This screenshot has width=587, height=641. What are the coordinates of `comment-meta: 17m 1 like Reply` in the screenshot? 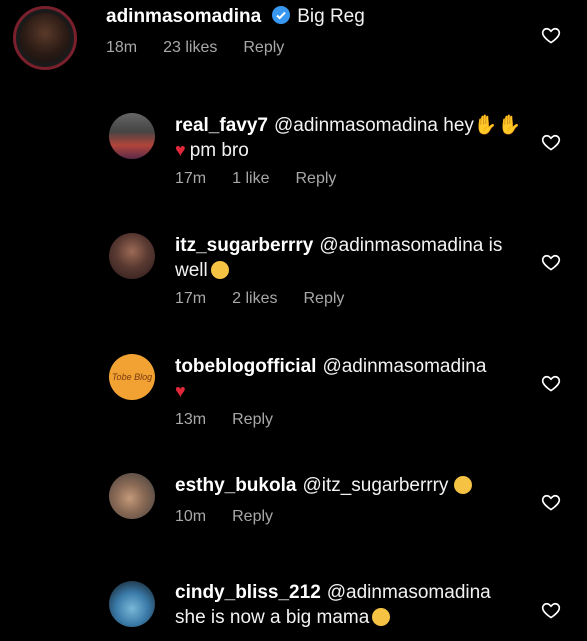 It's located at (268, 179).